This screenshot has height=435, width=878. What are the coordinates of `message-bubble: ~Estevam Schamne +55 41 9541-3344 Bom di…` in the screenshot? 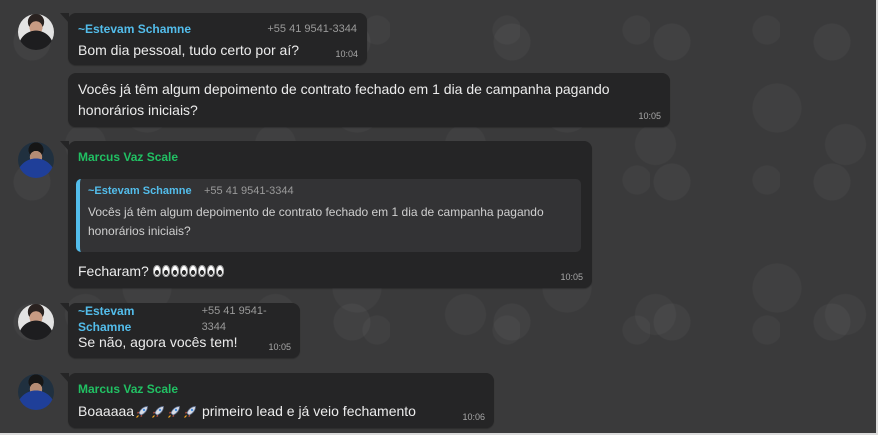 It's located at (213, 39).